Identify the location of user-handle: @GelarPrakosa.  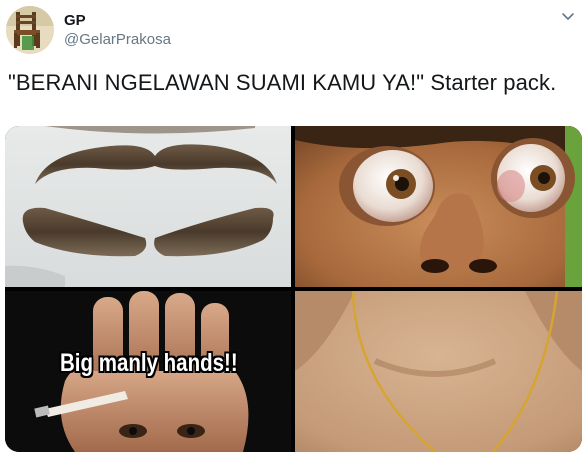
(117, 39).